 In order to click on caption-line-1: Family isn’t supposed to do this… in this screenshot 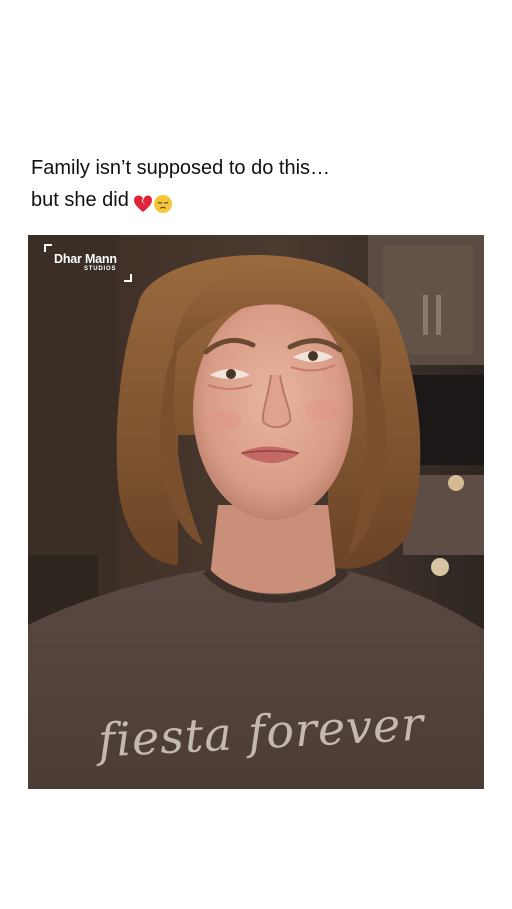, I will do `click(181, 168)`.